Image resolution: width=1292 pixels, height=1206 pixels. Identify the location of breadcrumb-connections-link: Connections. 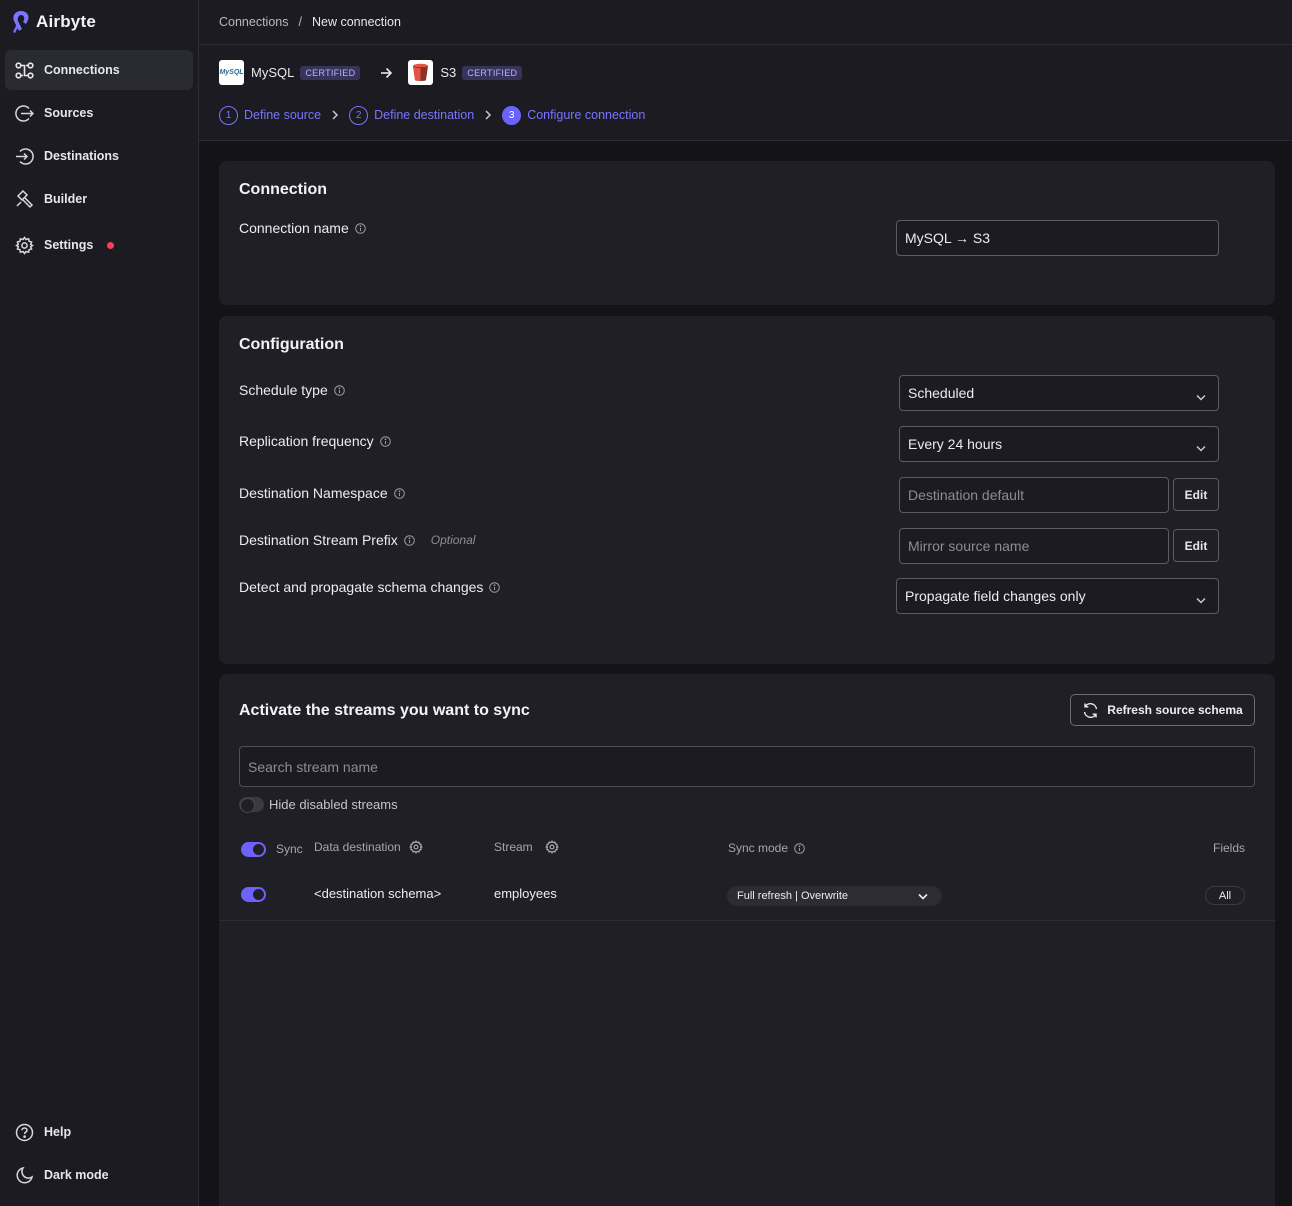
(254, 22).